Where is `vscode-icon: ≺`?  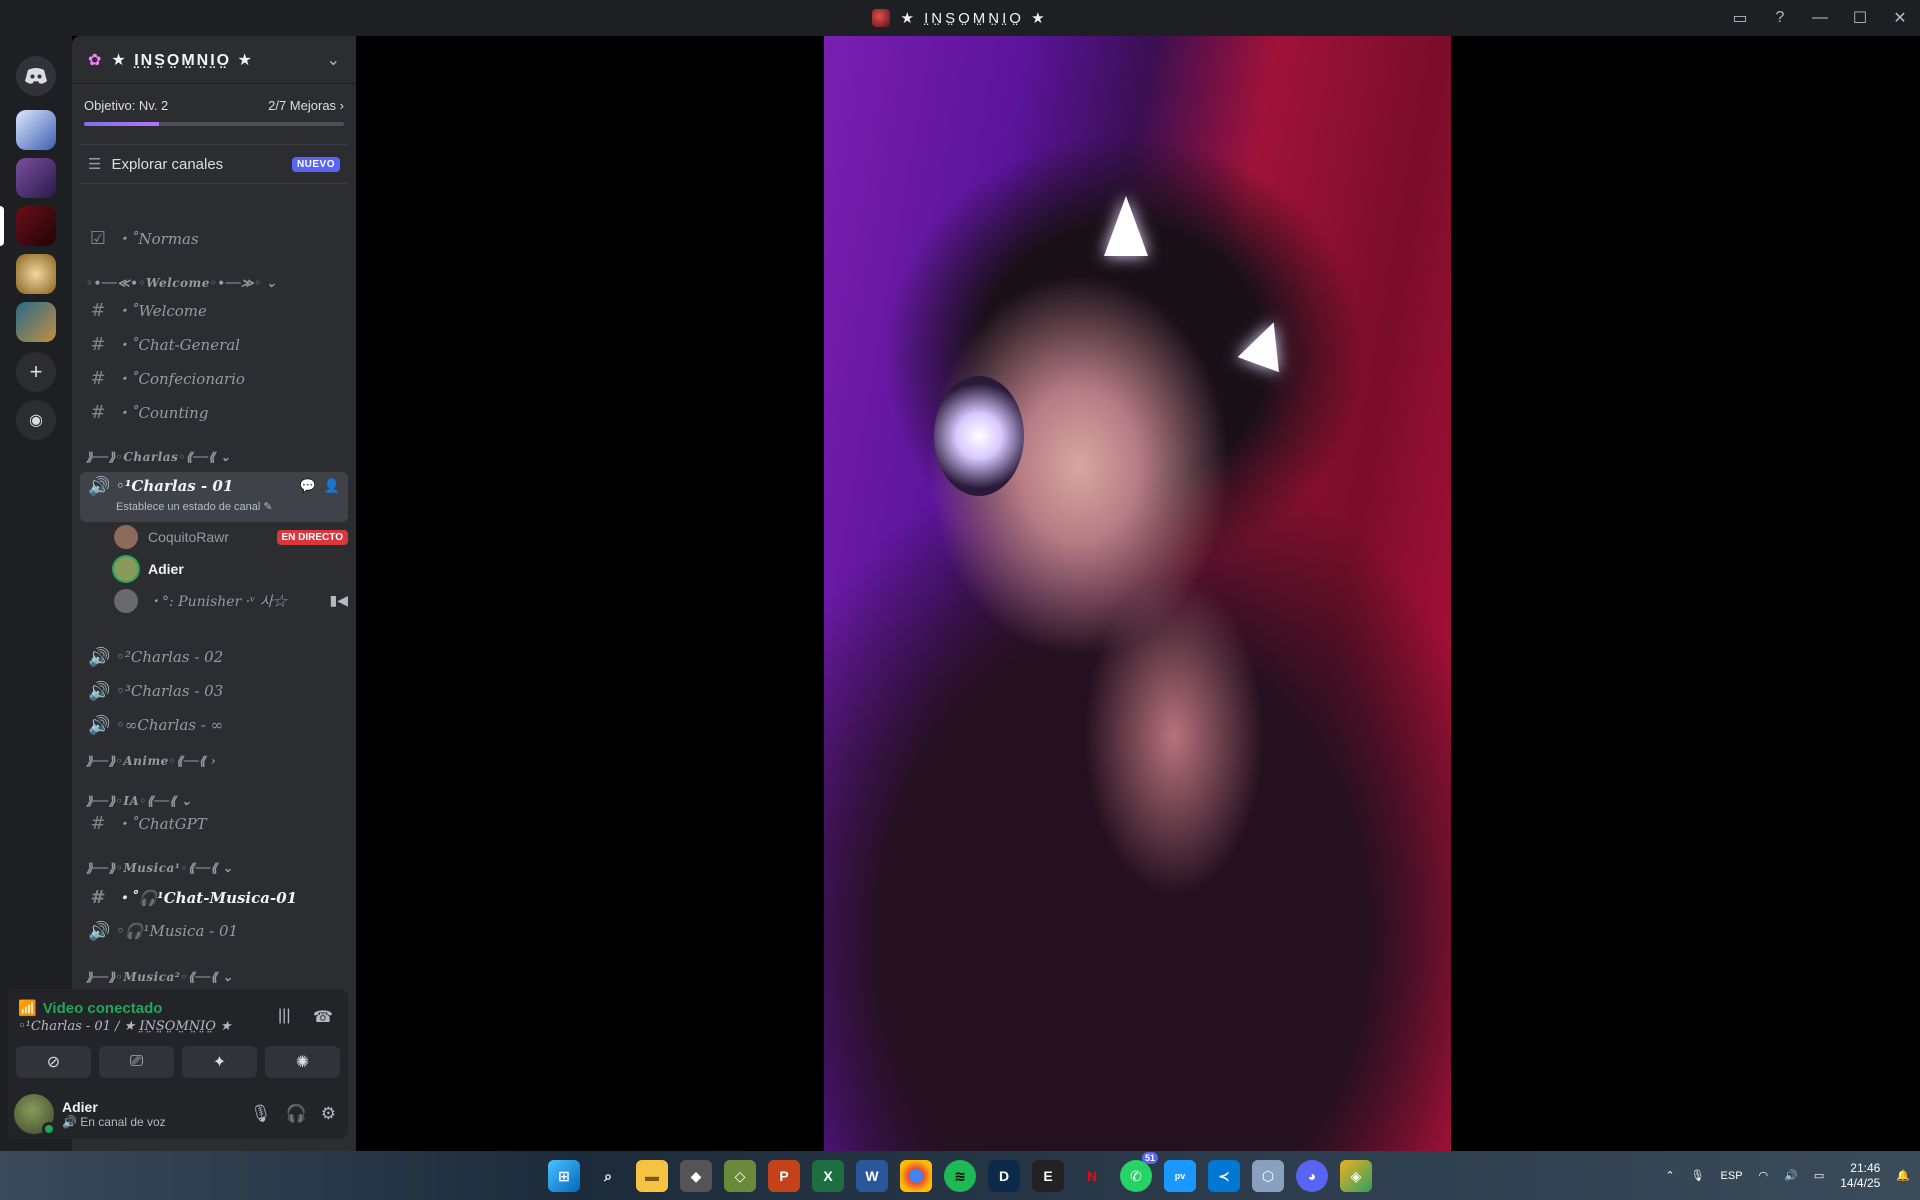 vscode-icon: ≺ is located at coordinates (1224, 1176).